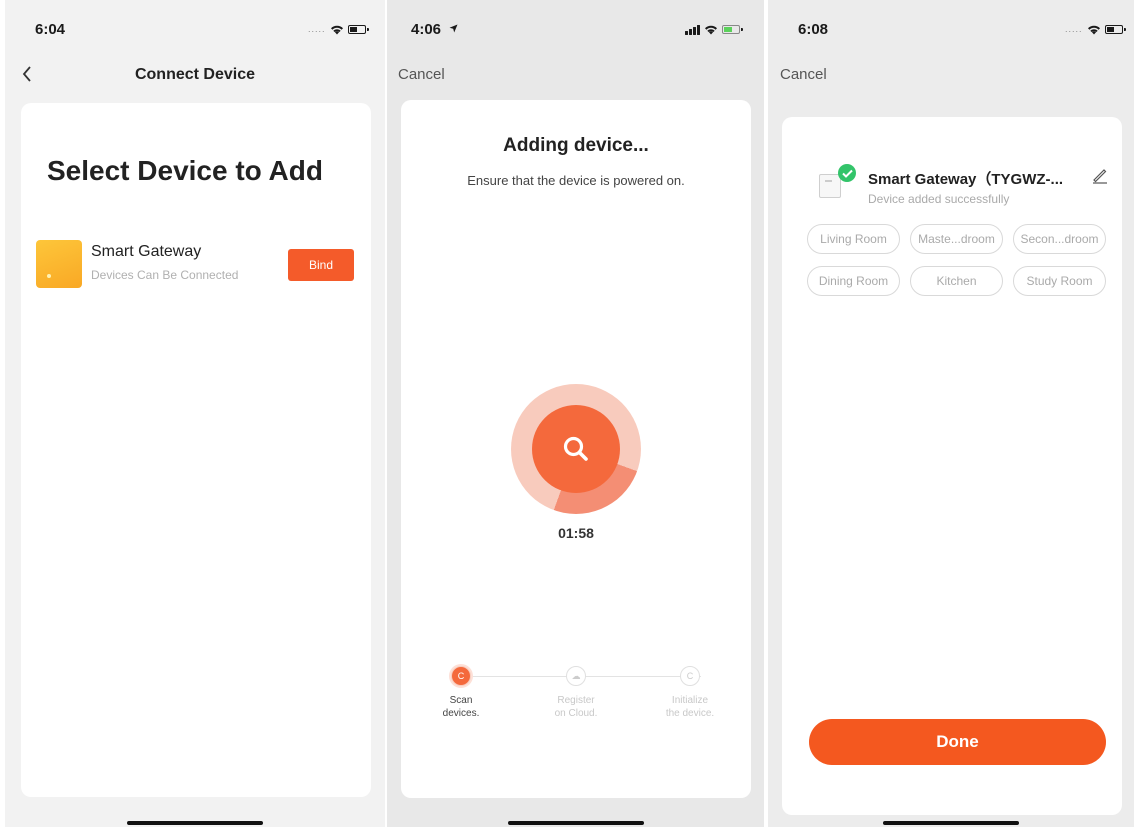  What do you see at coordinates (185, 170) in the screenshot?
I see `page-title: Select Device to Add` at bounding box center [185, 170].